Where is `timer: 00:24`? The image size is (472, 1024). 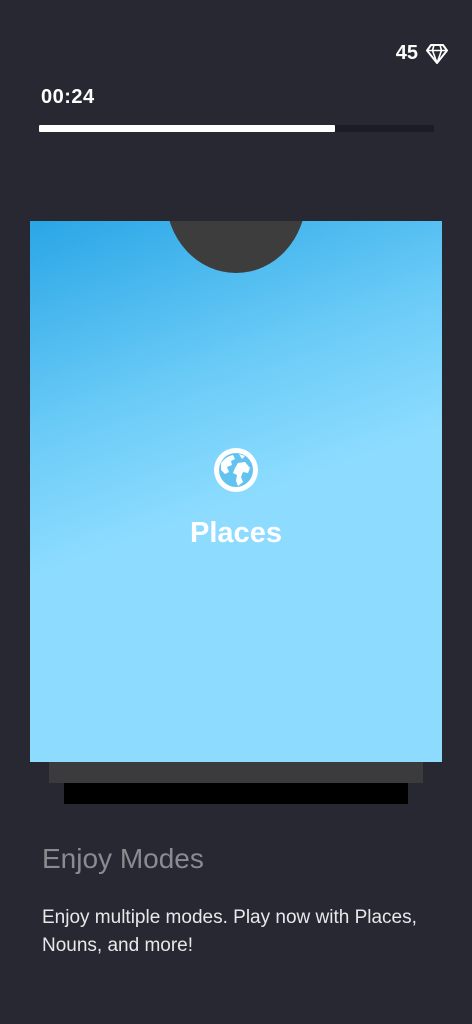
timer: 00:24 is located at coordinates (68, 97).